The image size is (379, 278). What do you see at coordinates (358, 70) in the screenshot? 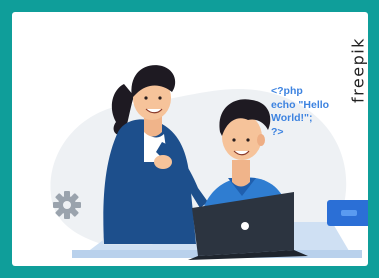
I see `freepik-watermark: freepik` at bounding box center [358, 70].